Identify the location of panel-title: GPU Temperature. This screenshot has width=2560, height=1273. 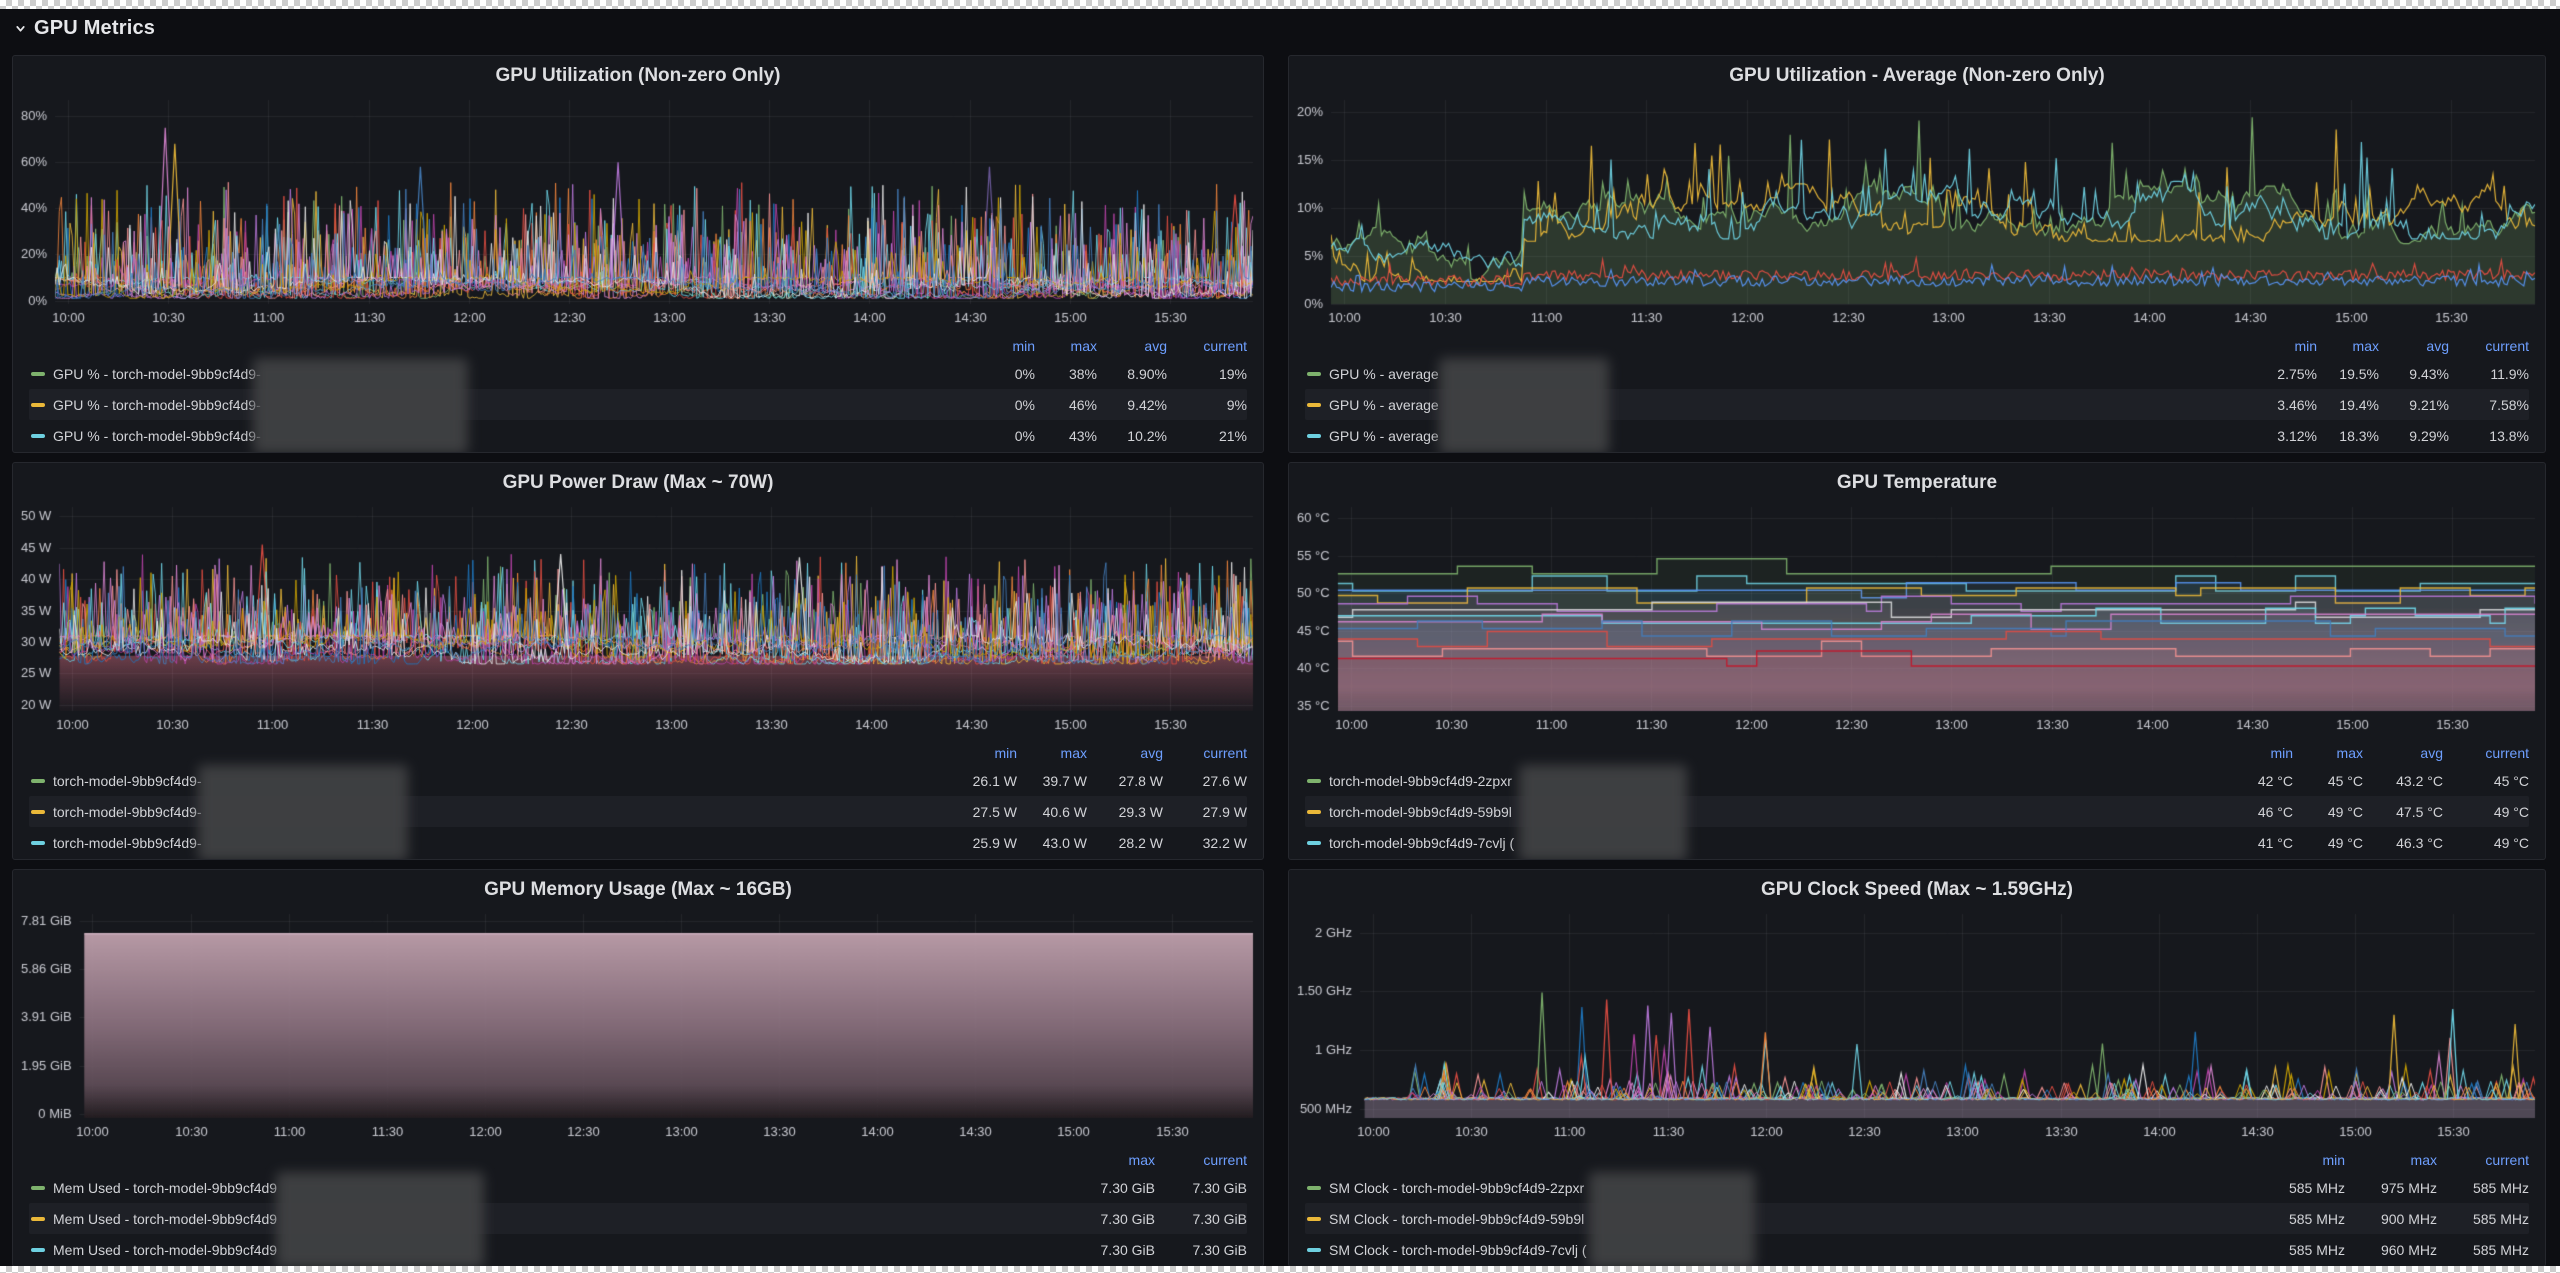
(1917, 483).